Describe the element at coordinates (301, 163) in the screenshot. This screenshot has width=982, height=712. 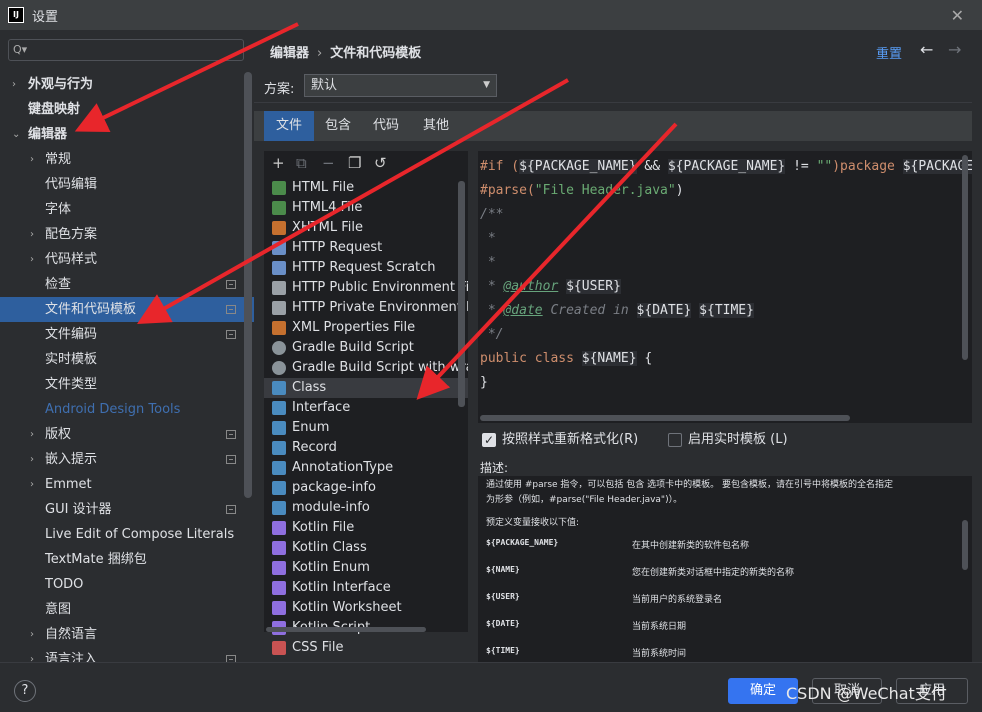
I see `copy-template-icon: ⧉` at that location.